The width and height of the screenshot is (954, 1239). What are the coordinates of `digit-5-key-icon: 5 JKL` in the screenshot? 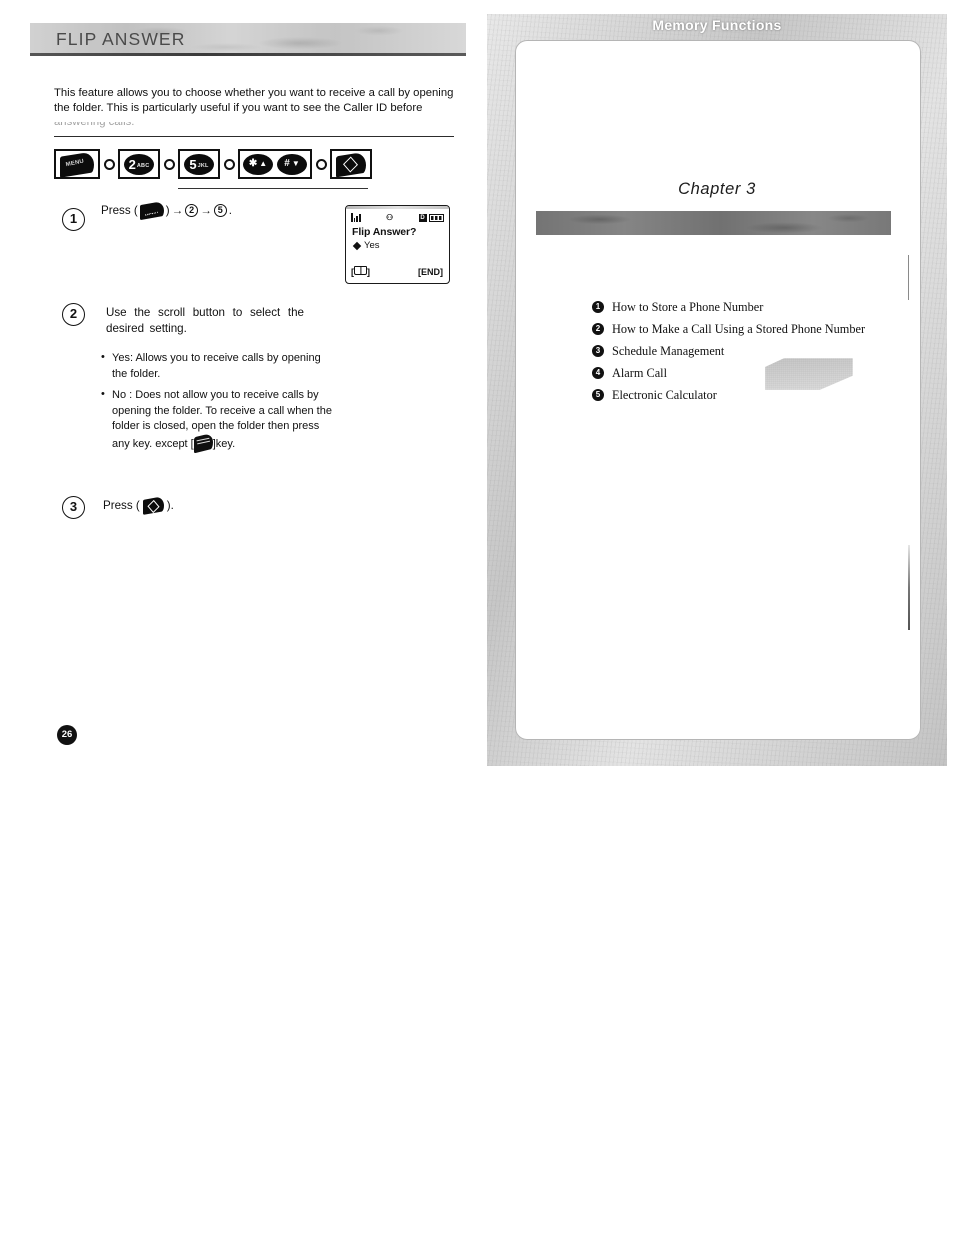 It's located at (199, 164).